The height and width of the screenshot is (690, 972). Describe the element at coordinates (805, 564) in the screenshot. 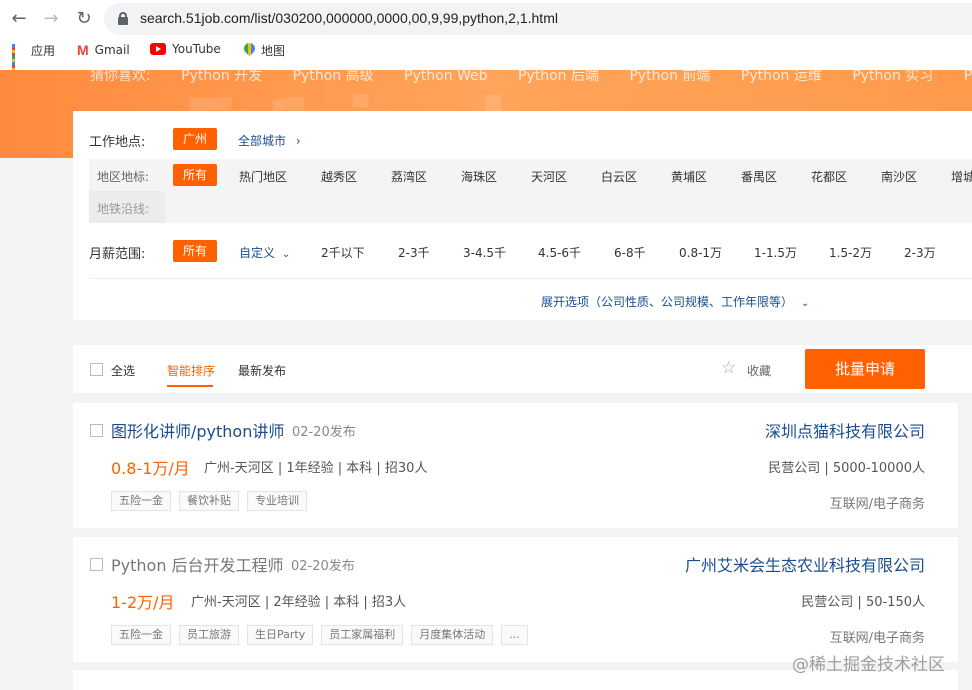

I see `company-name: 广州艾米会生态农业科技有限公司` at that location.